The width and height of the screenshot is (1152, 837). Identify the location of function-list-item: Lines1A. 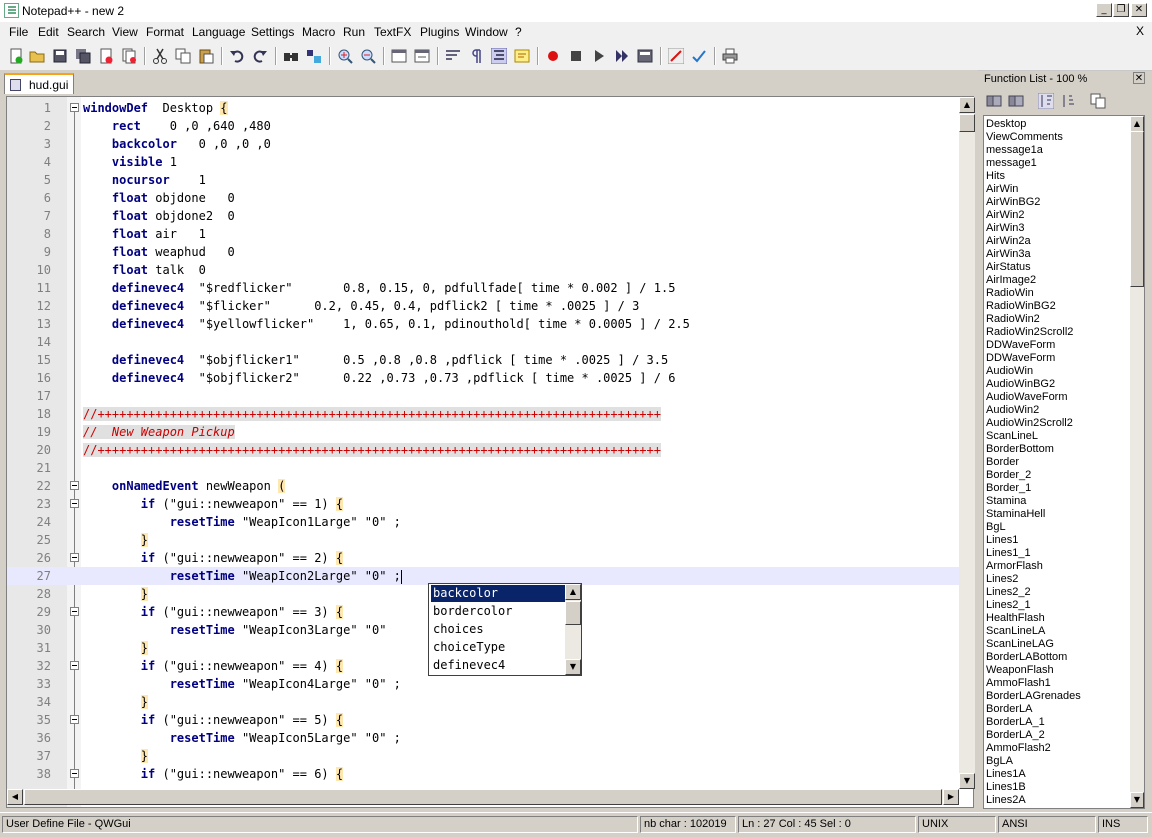
(1006, 774).